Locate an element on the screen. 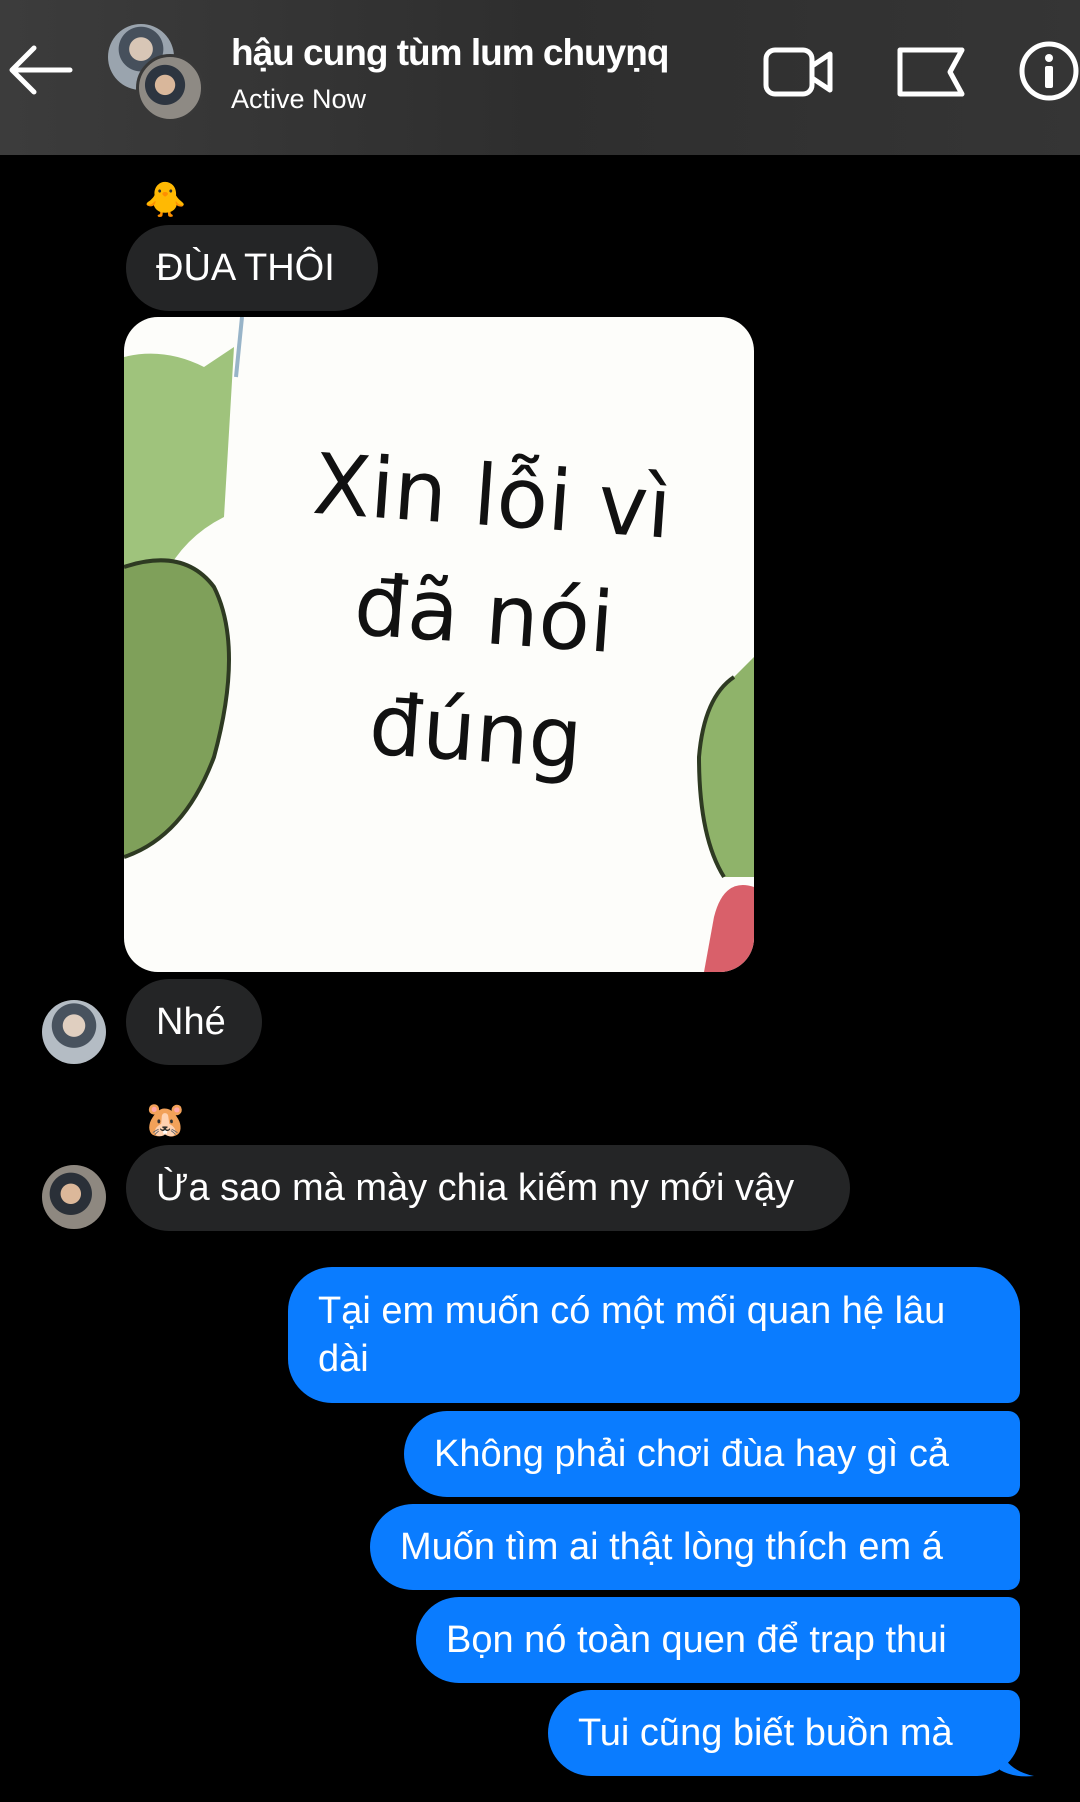 The width and height of the screenshot is (1080, 1802). sent-message: Muốn tìm ai thật lòng thích em á is located at coordinates (695, 1547).